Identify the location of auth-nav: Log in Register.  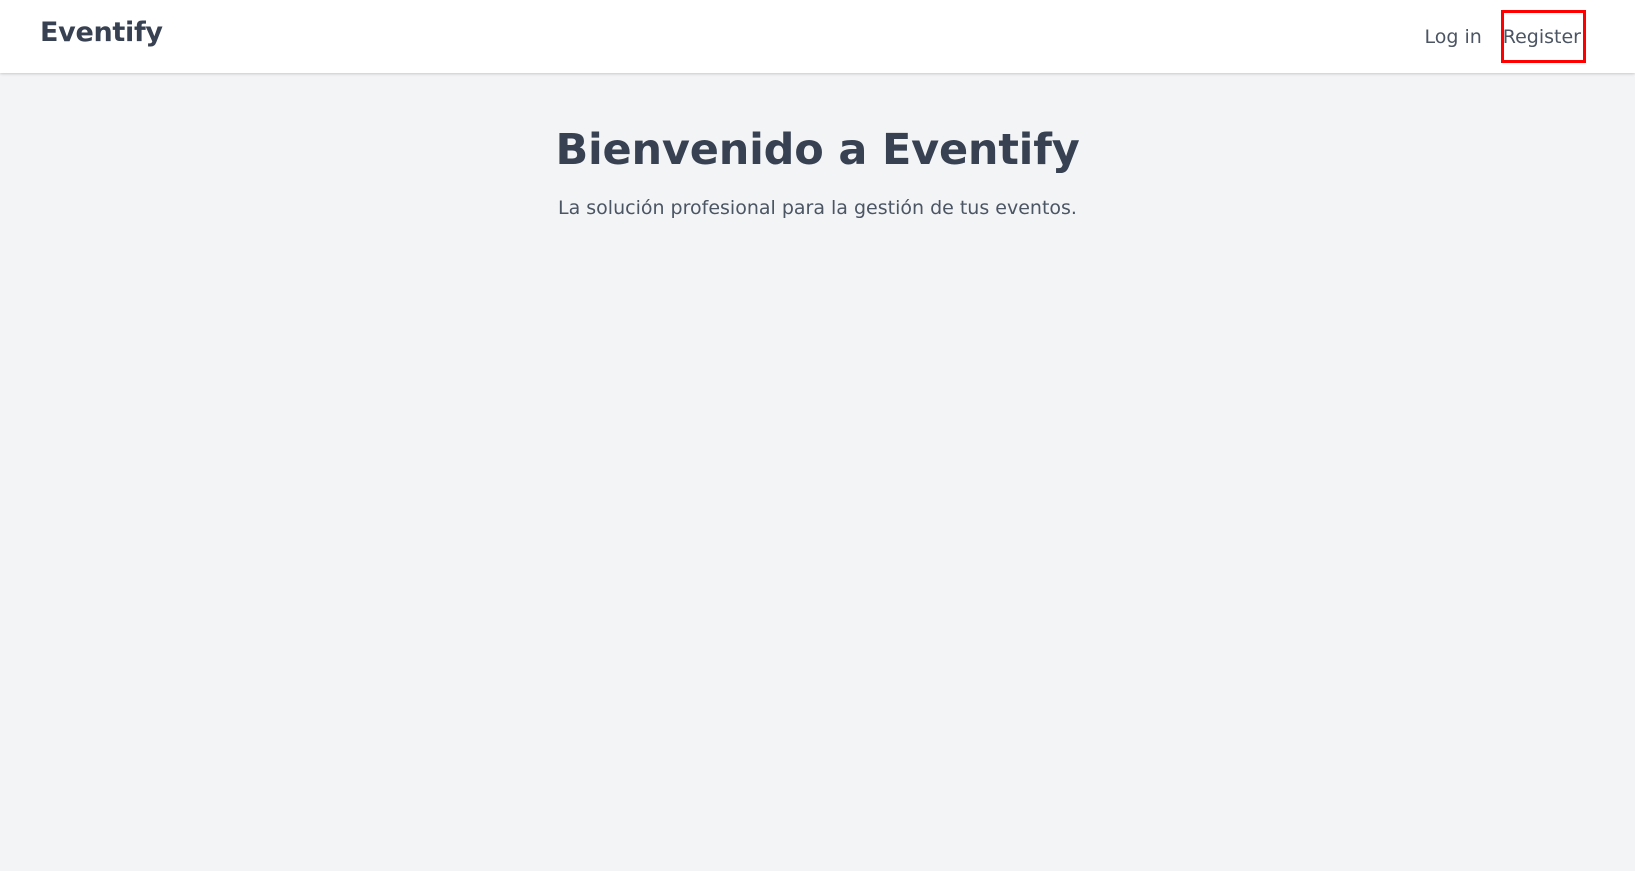
(1529, 36).